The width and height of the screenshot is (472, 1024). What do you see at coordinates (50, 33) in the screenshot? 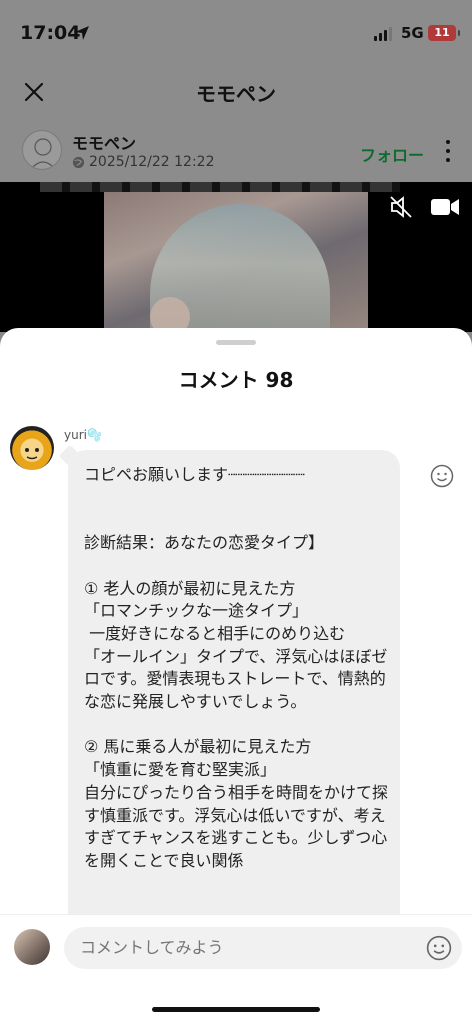
I see `status-time: 17:04` at bounding box center [50, 33].